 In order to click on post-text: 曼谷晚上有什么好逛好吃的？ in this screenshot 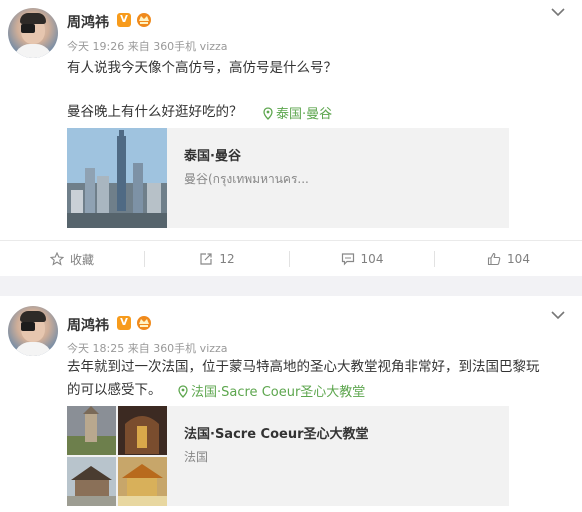, I will do `click(155, 112)`.